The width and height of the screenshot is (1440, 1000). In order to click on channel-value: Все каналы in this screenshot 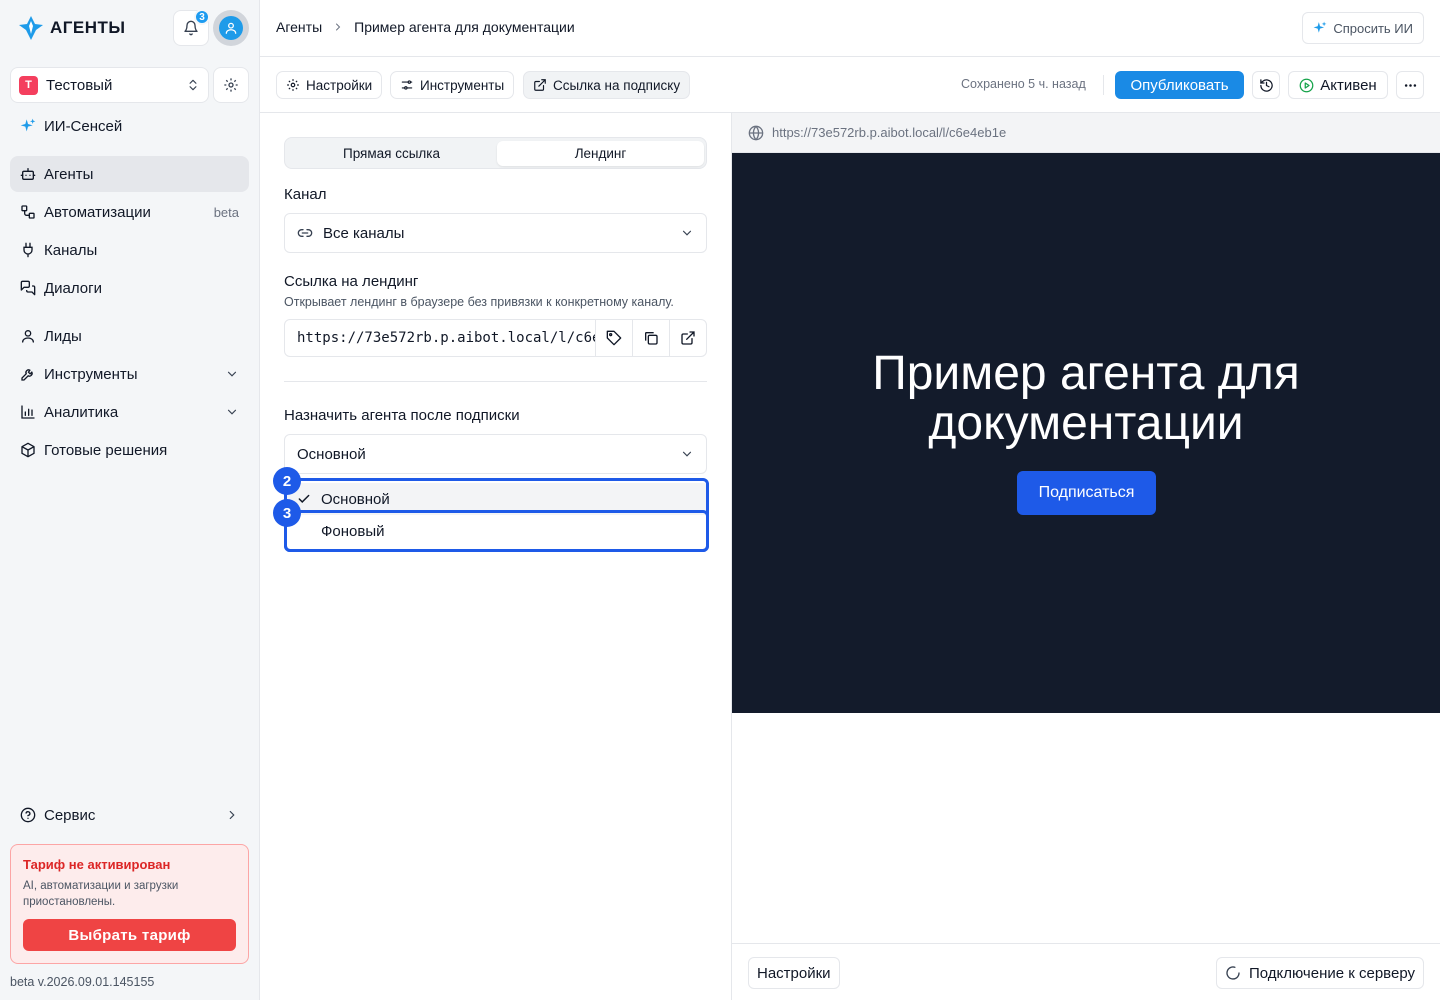, I will do `click(364, 233)`.